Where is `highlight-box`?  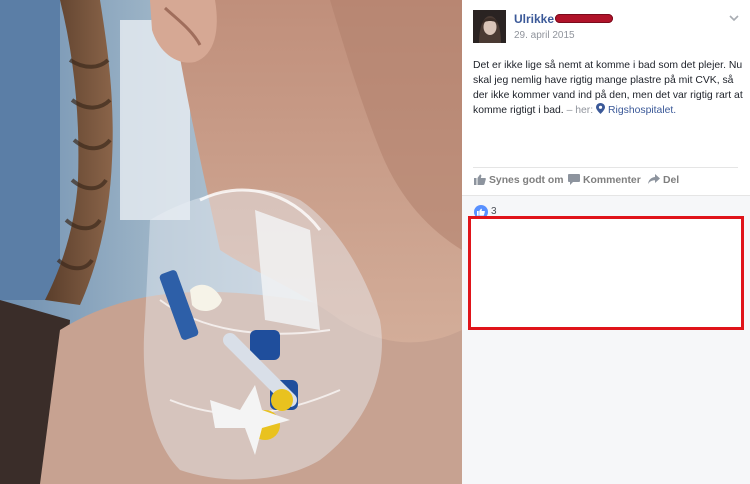 highlight-box is located at coordinates (606, 273).